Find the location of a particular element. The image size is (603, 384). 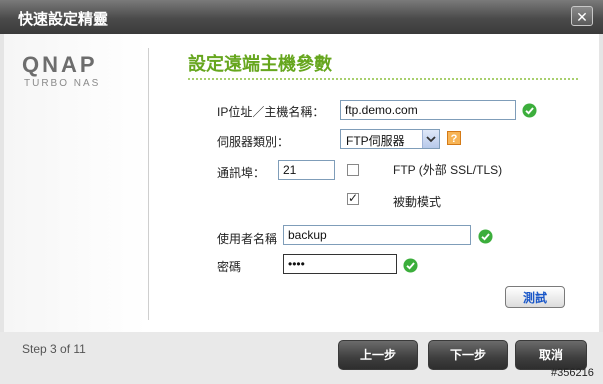

test-button: 測試 is located at coordinates (535, 297).